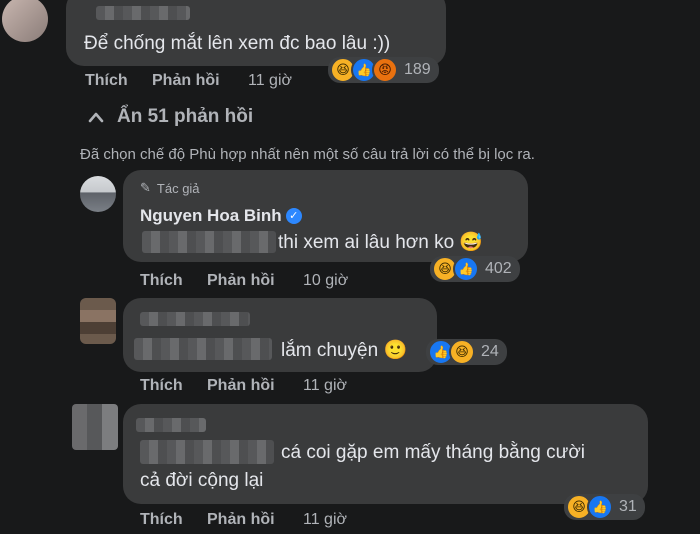 The height and width of the screenshot is (534, 700). I want to click on reply-text-line2: cả đời cộng lại, so click(202, 480).